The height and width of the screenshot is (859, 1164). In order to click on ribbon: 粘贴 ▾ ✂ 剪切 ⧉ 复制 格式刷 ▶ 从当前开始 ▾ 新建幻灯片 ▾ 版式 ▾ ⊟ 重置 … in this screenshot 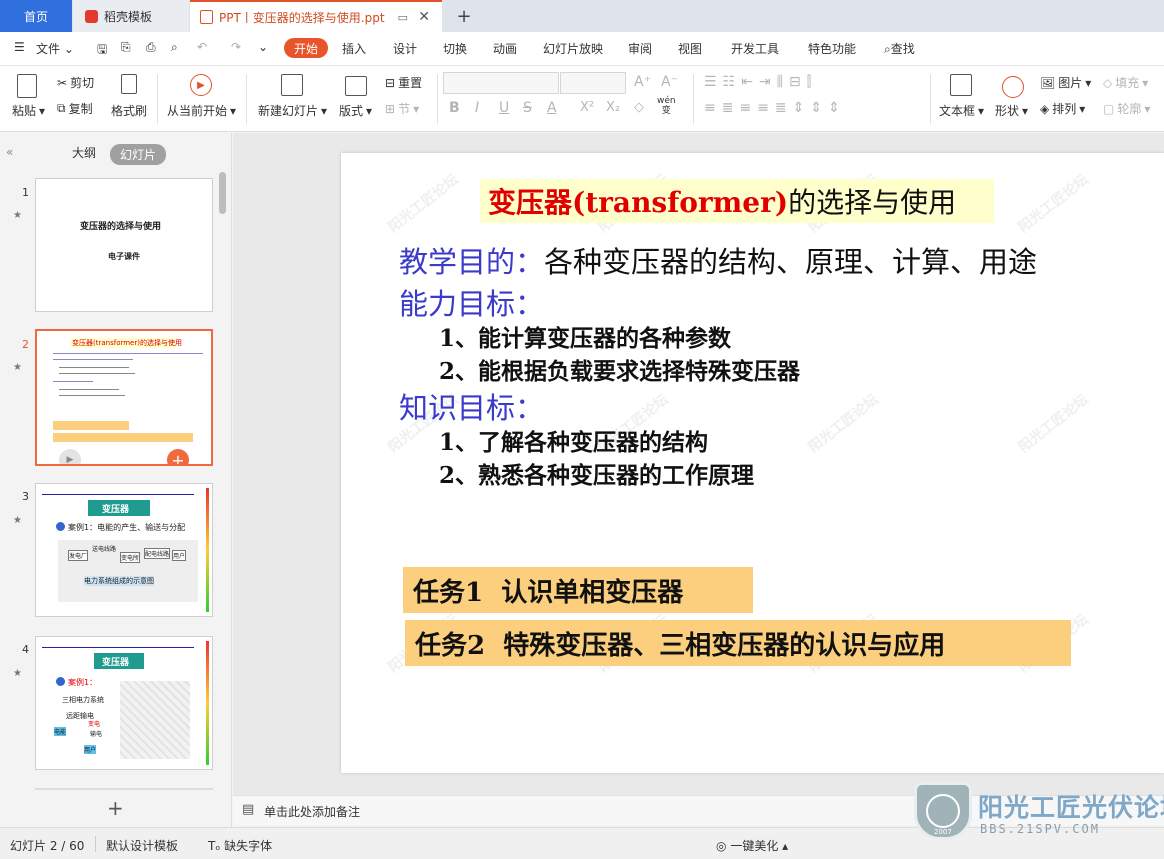, I will do `click(582, 99)`.